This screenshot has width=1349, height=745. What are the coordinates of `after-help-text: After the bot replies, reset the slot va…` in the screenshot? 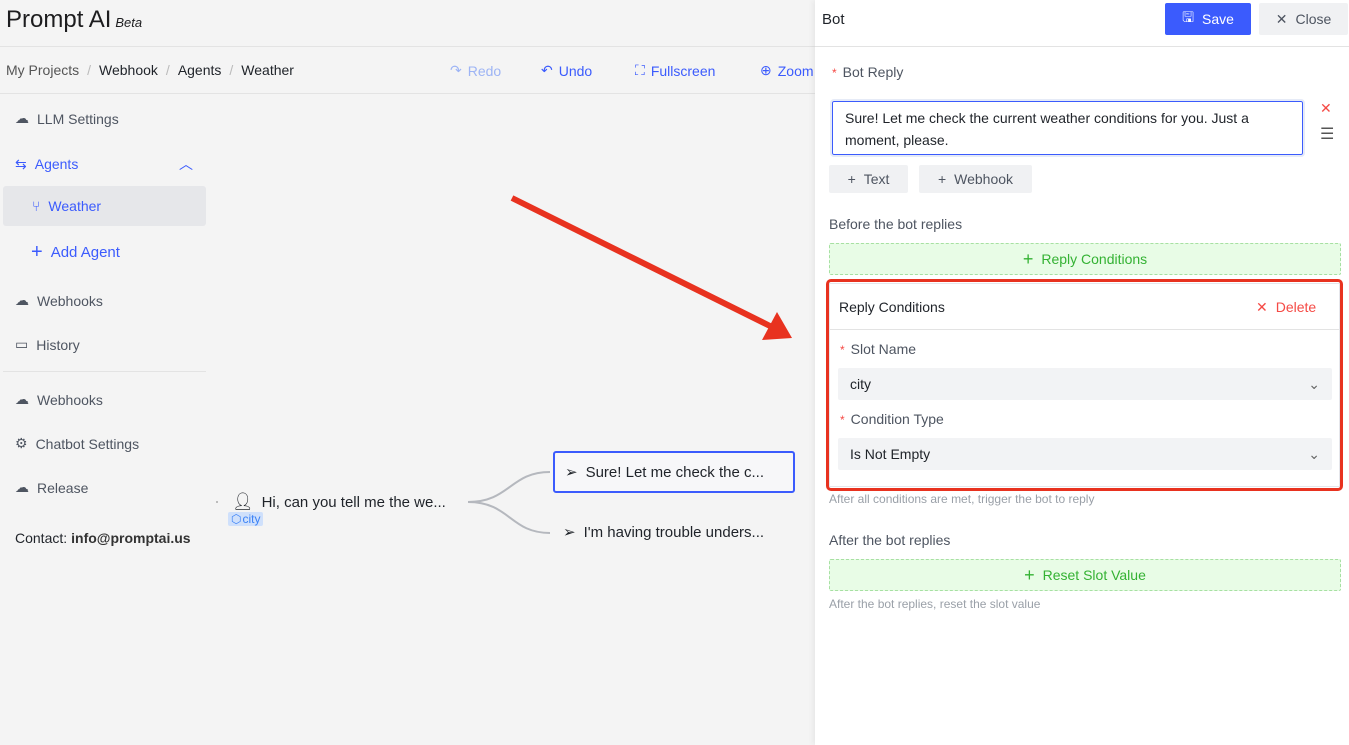 It's located at (935, 604).